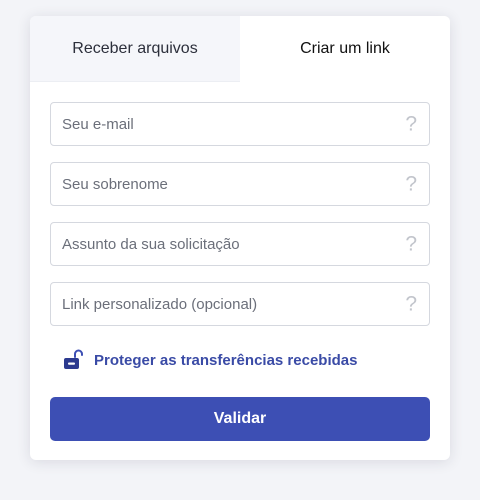 The image size is (480, 500). I want to click on subject-input, so click(240, 244).